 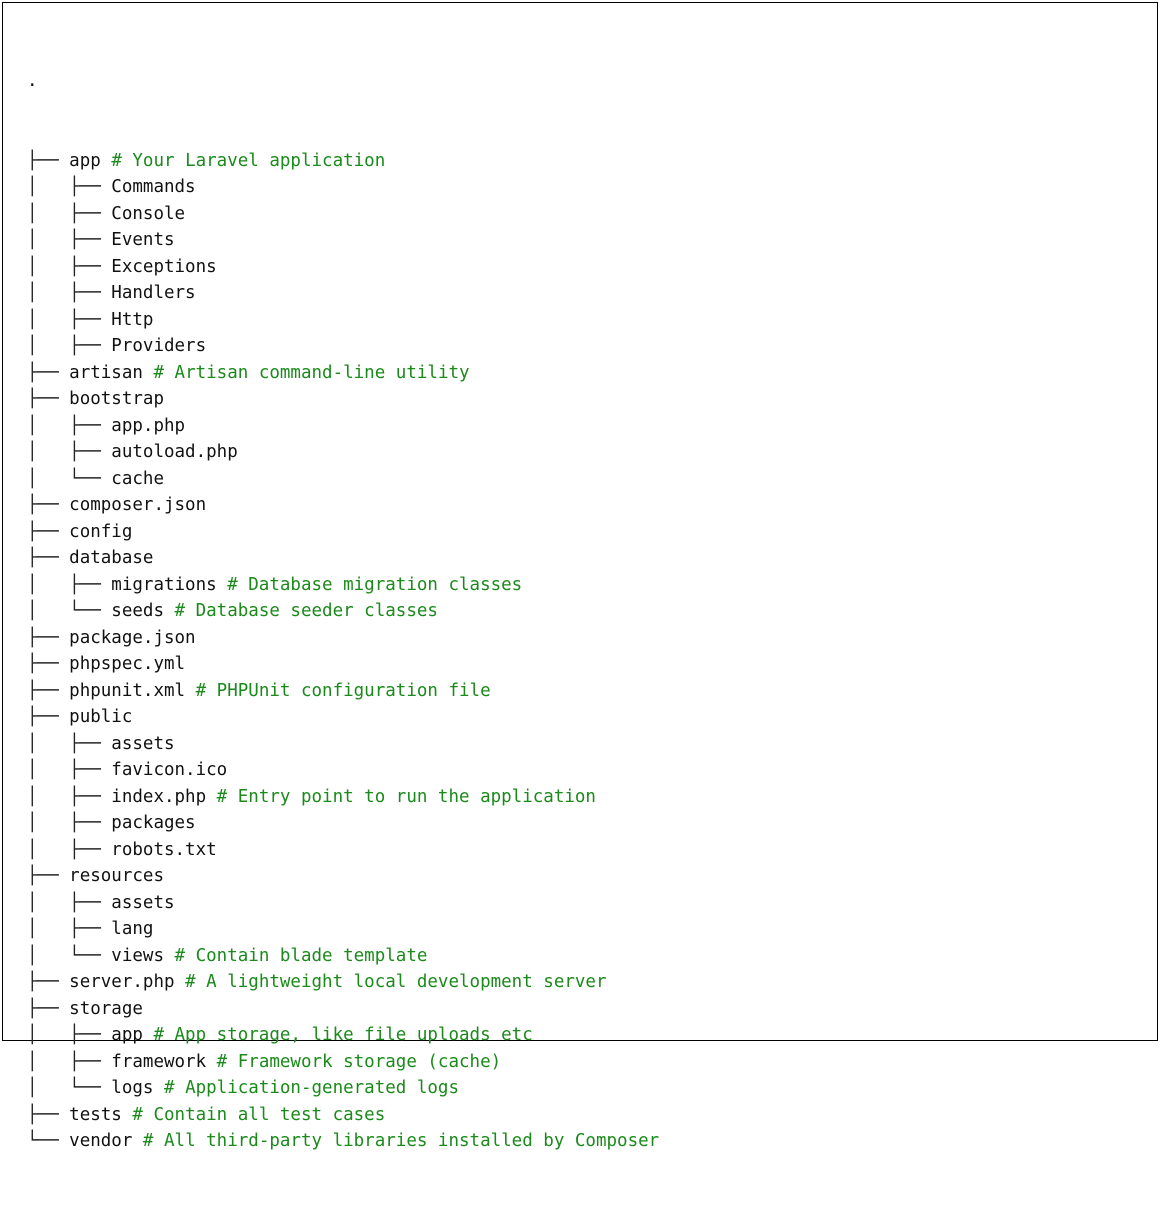 What do you see at coordinates (343, 744) in the screenshot?
I see `tree-entry: │ ├── assets` at bounding box center [343, 744].